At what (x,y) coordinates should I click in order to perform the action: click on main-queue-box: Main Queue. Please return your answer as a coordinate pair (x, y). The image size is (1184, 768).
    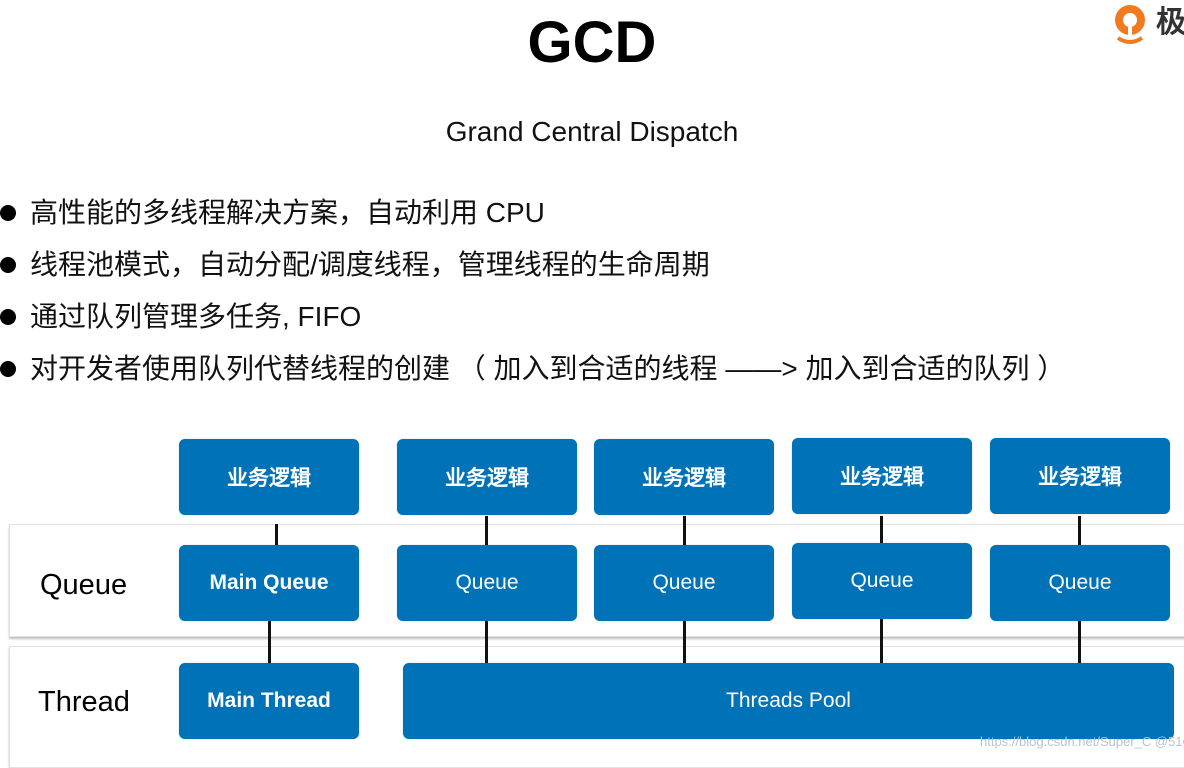
    Looking at the image, I should click on (269, 583).